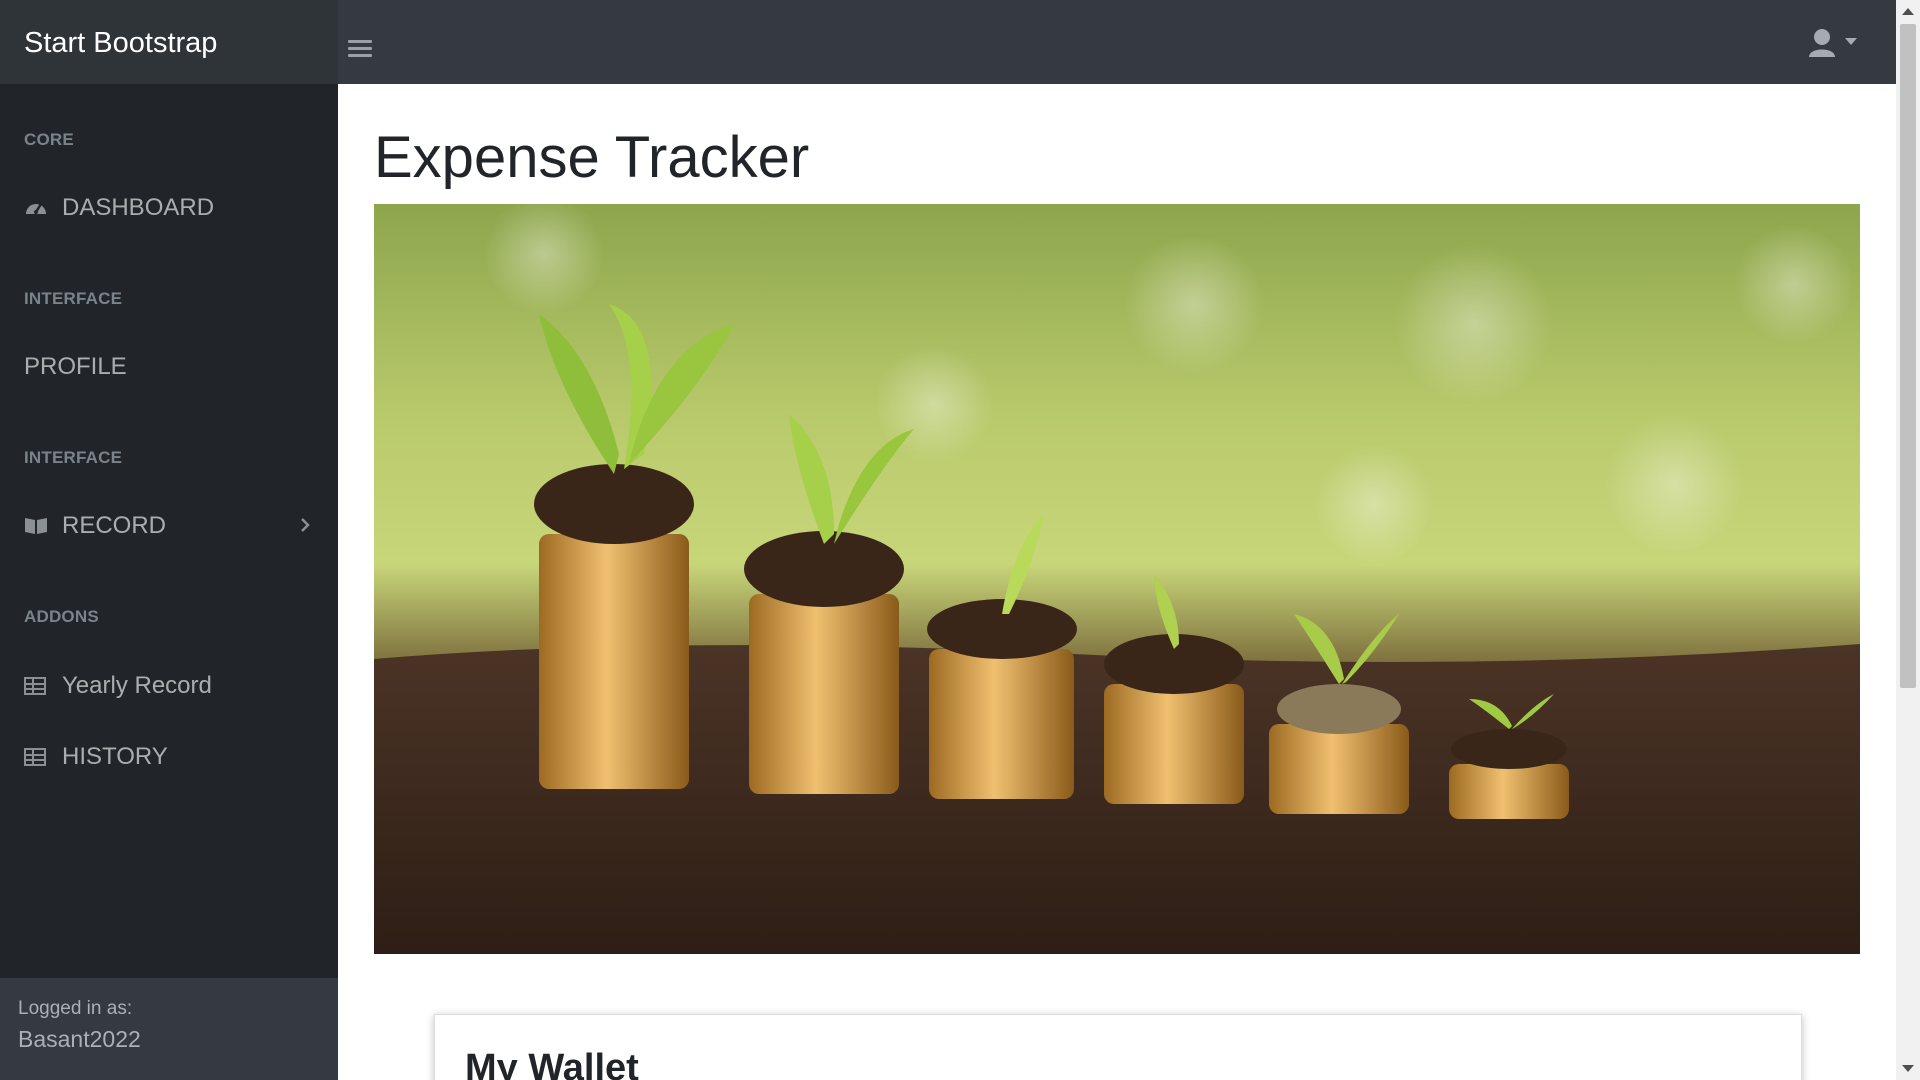 The image size is (1920, 1080). What do you see at coordinates (115, 756) in the screenshot?
I see `sidebar-item-label: HISTORY` at bounding box center [115, 756].